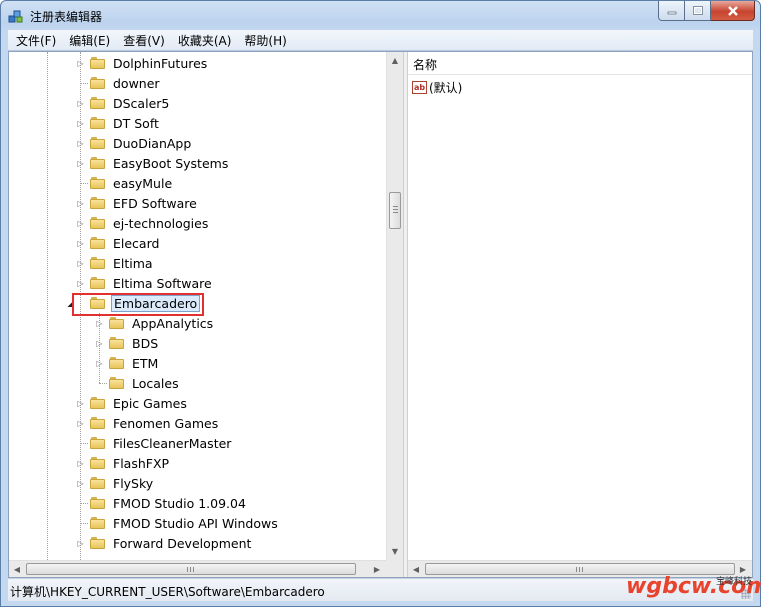 Image resolution: width=761 pixels, height=607 pixels. I want to click on tree-node: ▷FilesCleanerMaster, so click(154, 443).